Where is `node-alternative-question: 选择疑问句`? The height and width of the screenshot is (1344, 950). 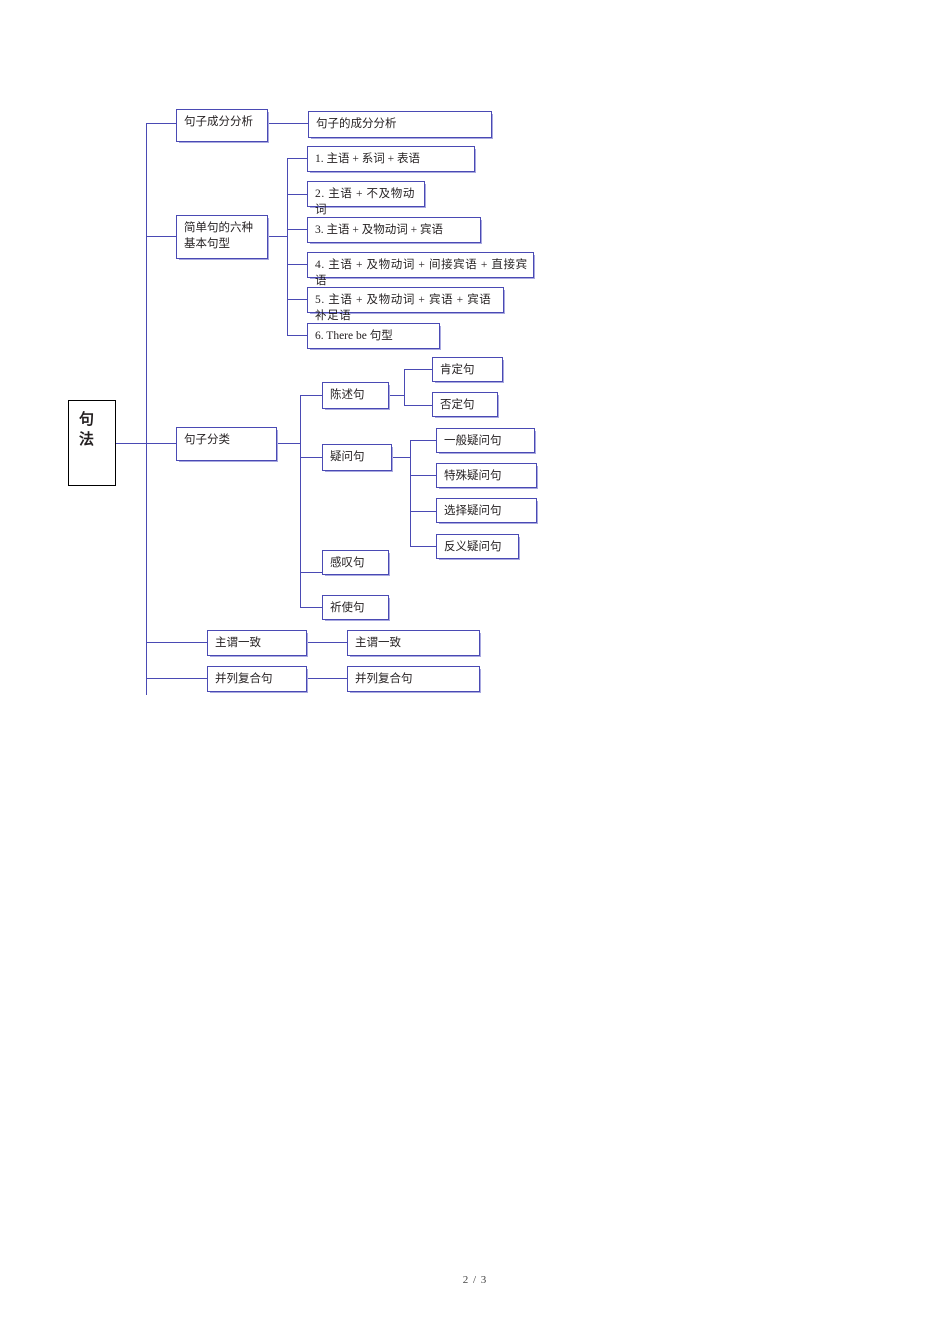 node-alternative-question: 选择疑问句 is located at coordinates (486, 510).